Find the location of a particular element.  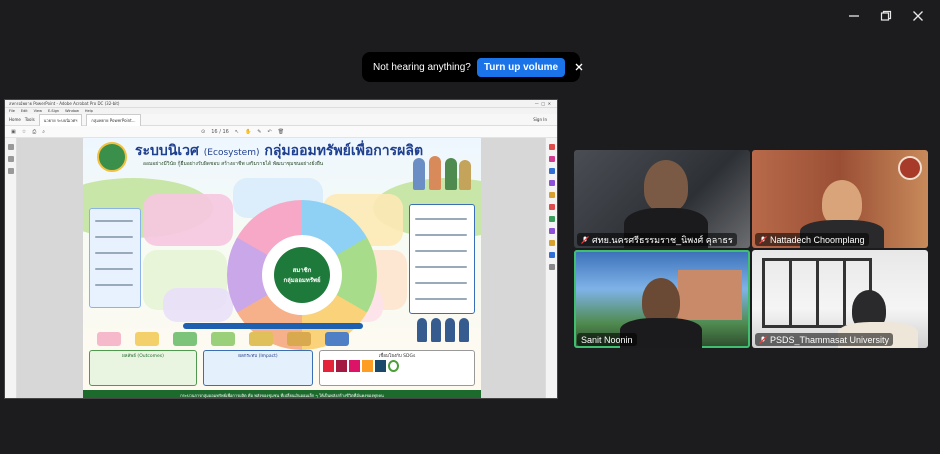

audio-notice: Not hearing anything? Turn up volume is located at coordinates (472, 67).